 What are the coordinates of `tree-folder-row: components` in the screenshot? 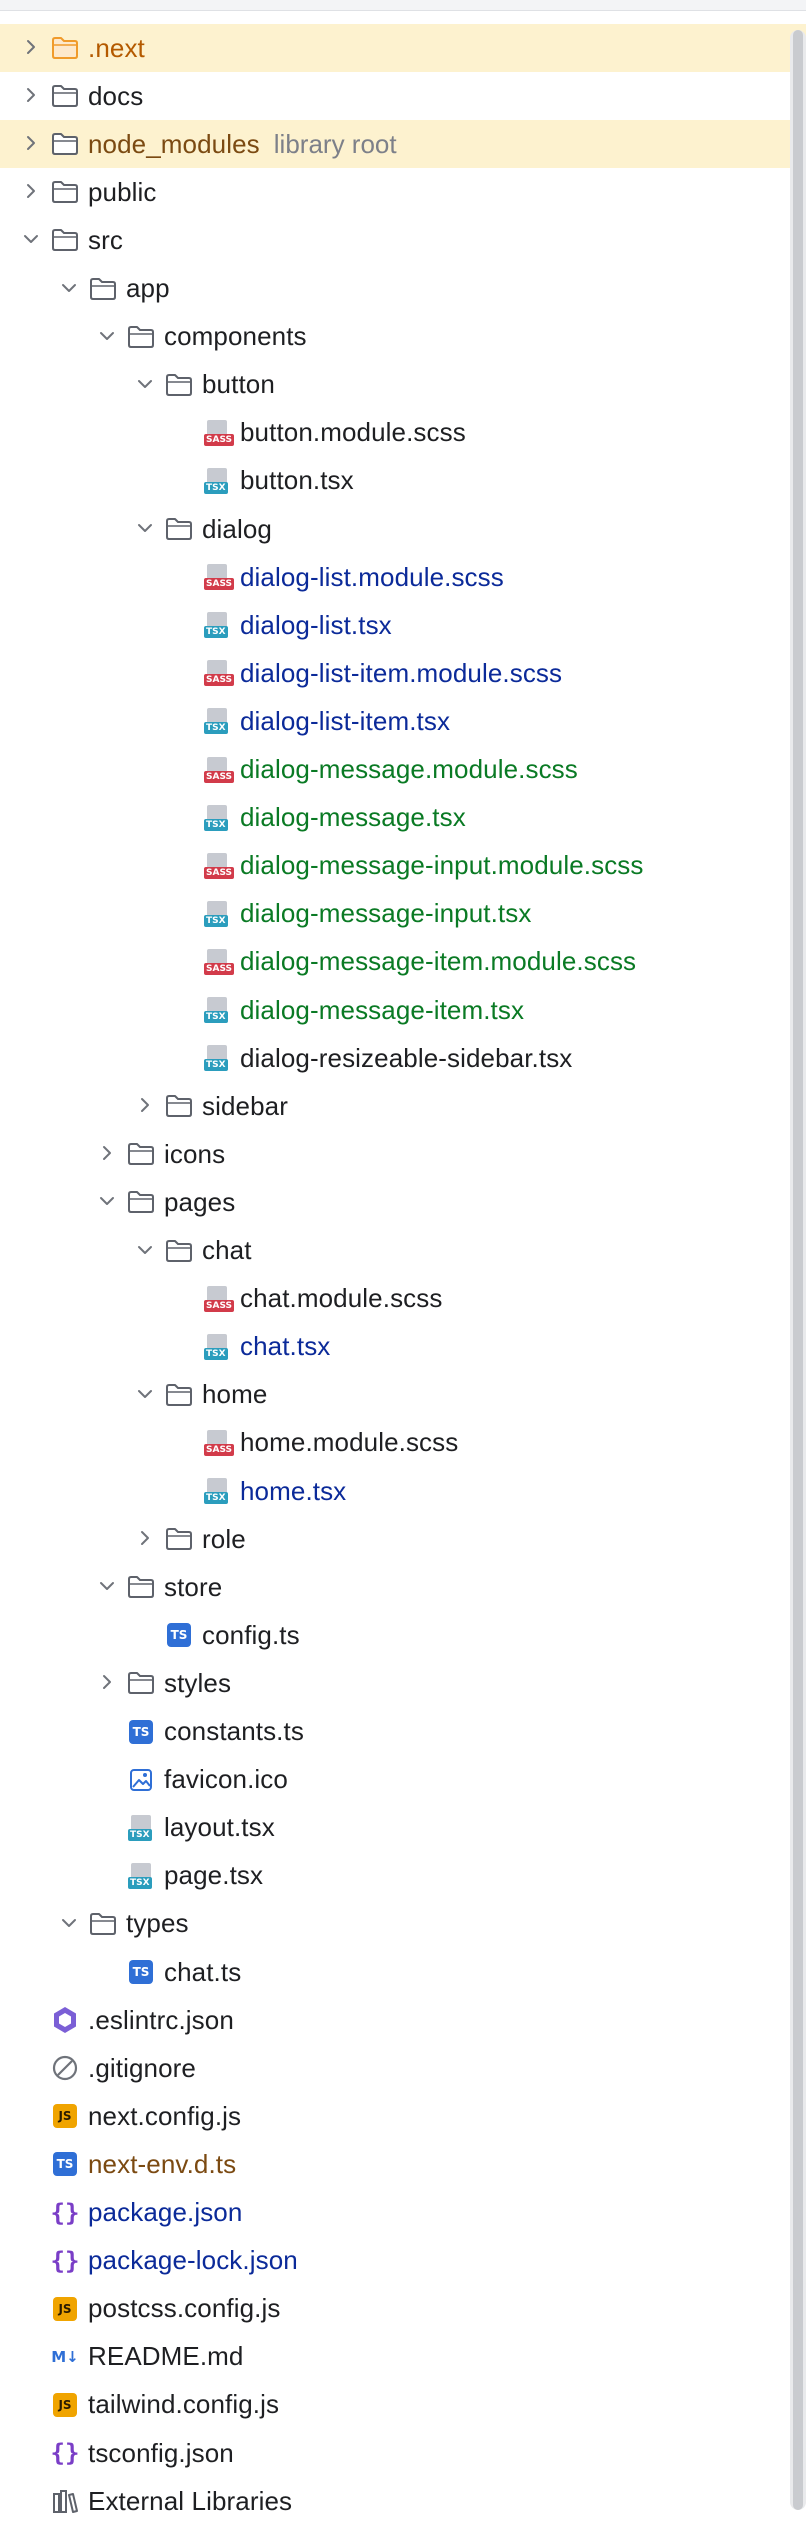 It's located at (403, 337).